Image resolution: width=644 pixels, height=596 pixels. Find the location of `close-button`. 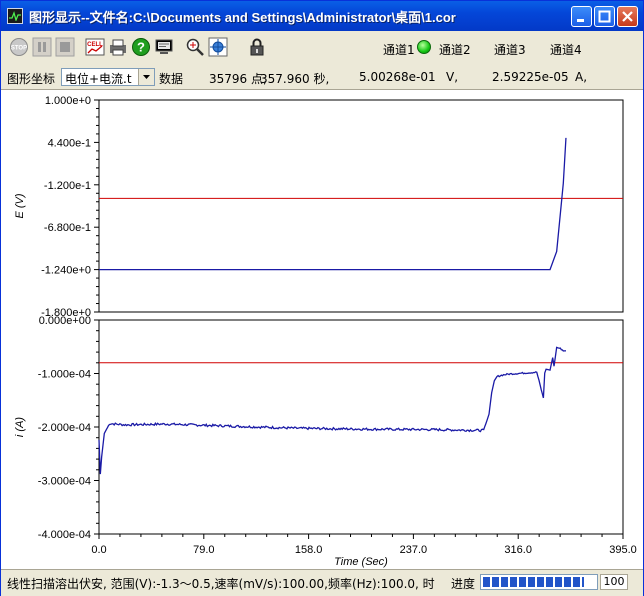

close-button is located at coordinates (627, 16).